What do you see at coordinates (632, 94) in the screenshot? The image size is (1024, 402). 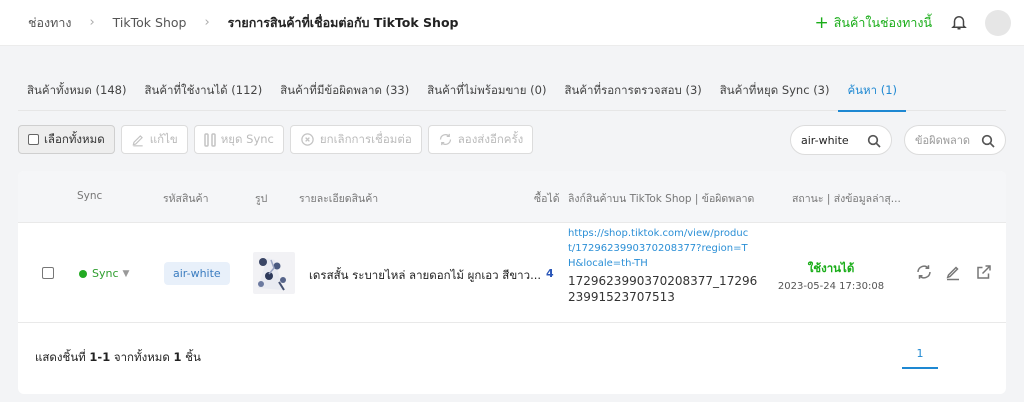 I see `tab-pending-review: สินค้าที่รอการตรวจสอบ (3)` at bounding box center [632, 94].